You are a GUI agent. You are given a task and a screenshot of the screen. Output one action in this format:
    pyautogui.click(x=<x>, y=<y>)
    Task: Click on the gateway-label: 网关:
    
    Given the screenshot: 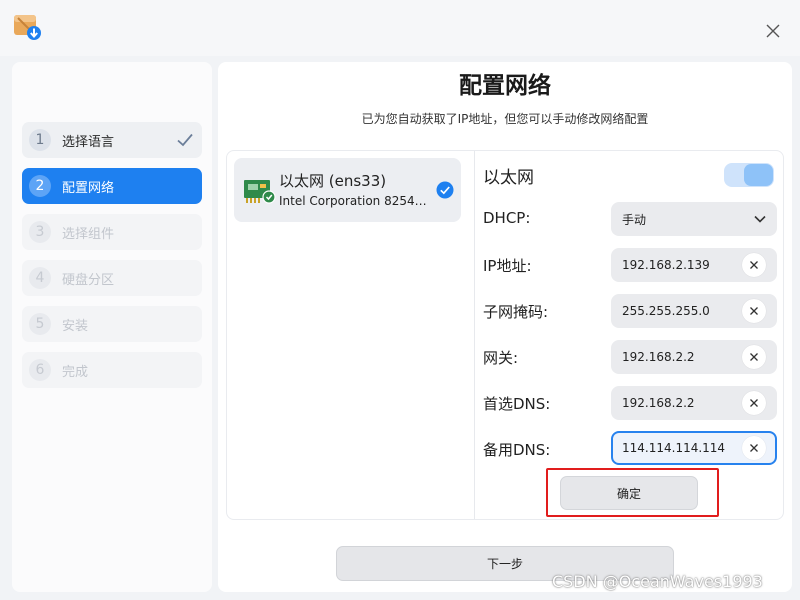 What is the action you would take?
    pyautogui.click(x=501, y=358)
    